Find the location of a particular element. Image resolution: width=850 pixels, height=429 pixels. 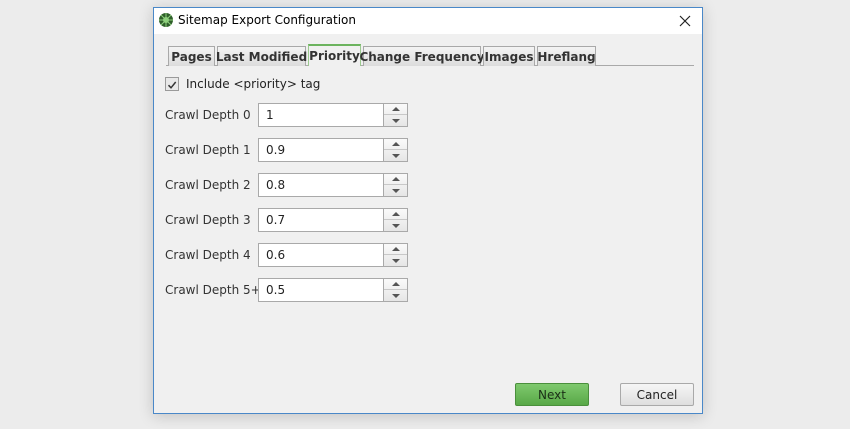

cancel-button-label: Cancel is located at coordinates (657, 394).